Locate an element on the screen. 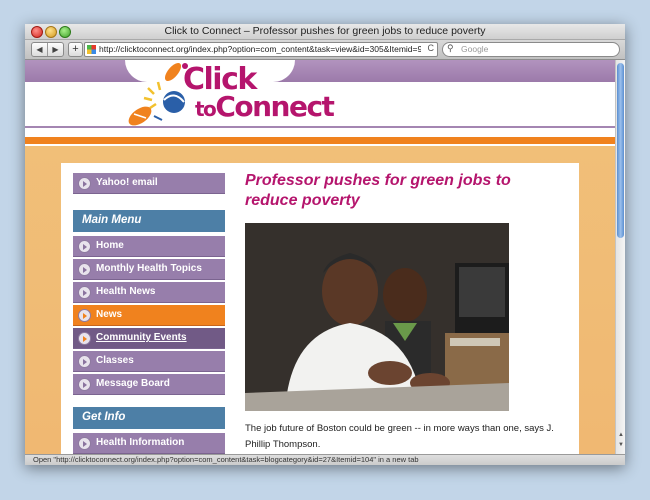  logo-text-connect: toConnect is located at coordinates (265, 106).